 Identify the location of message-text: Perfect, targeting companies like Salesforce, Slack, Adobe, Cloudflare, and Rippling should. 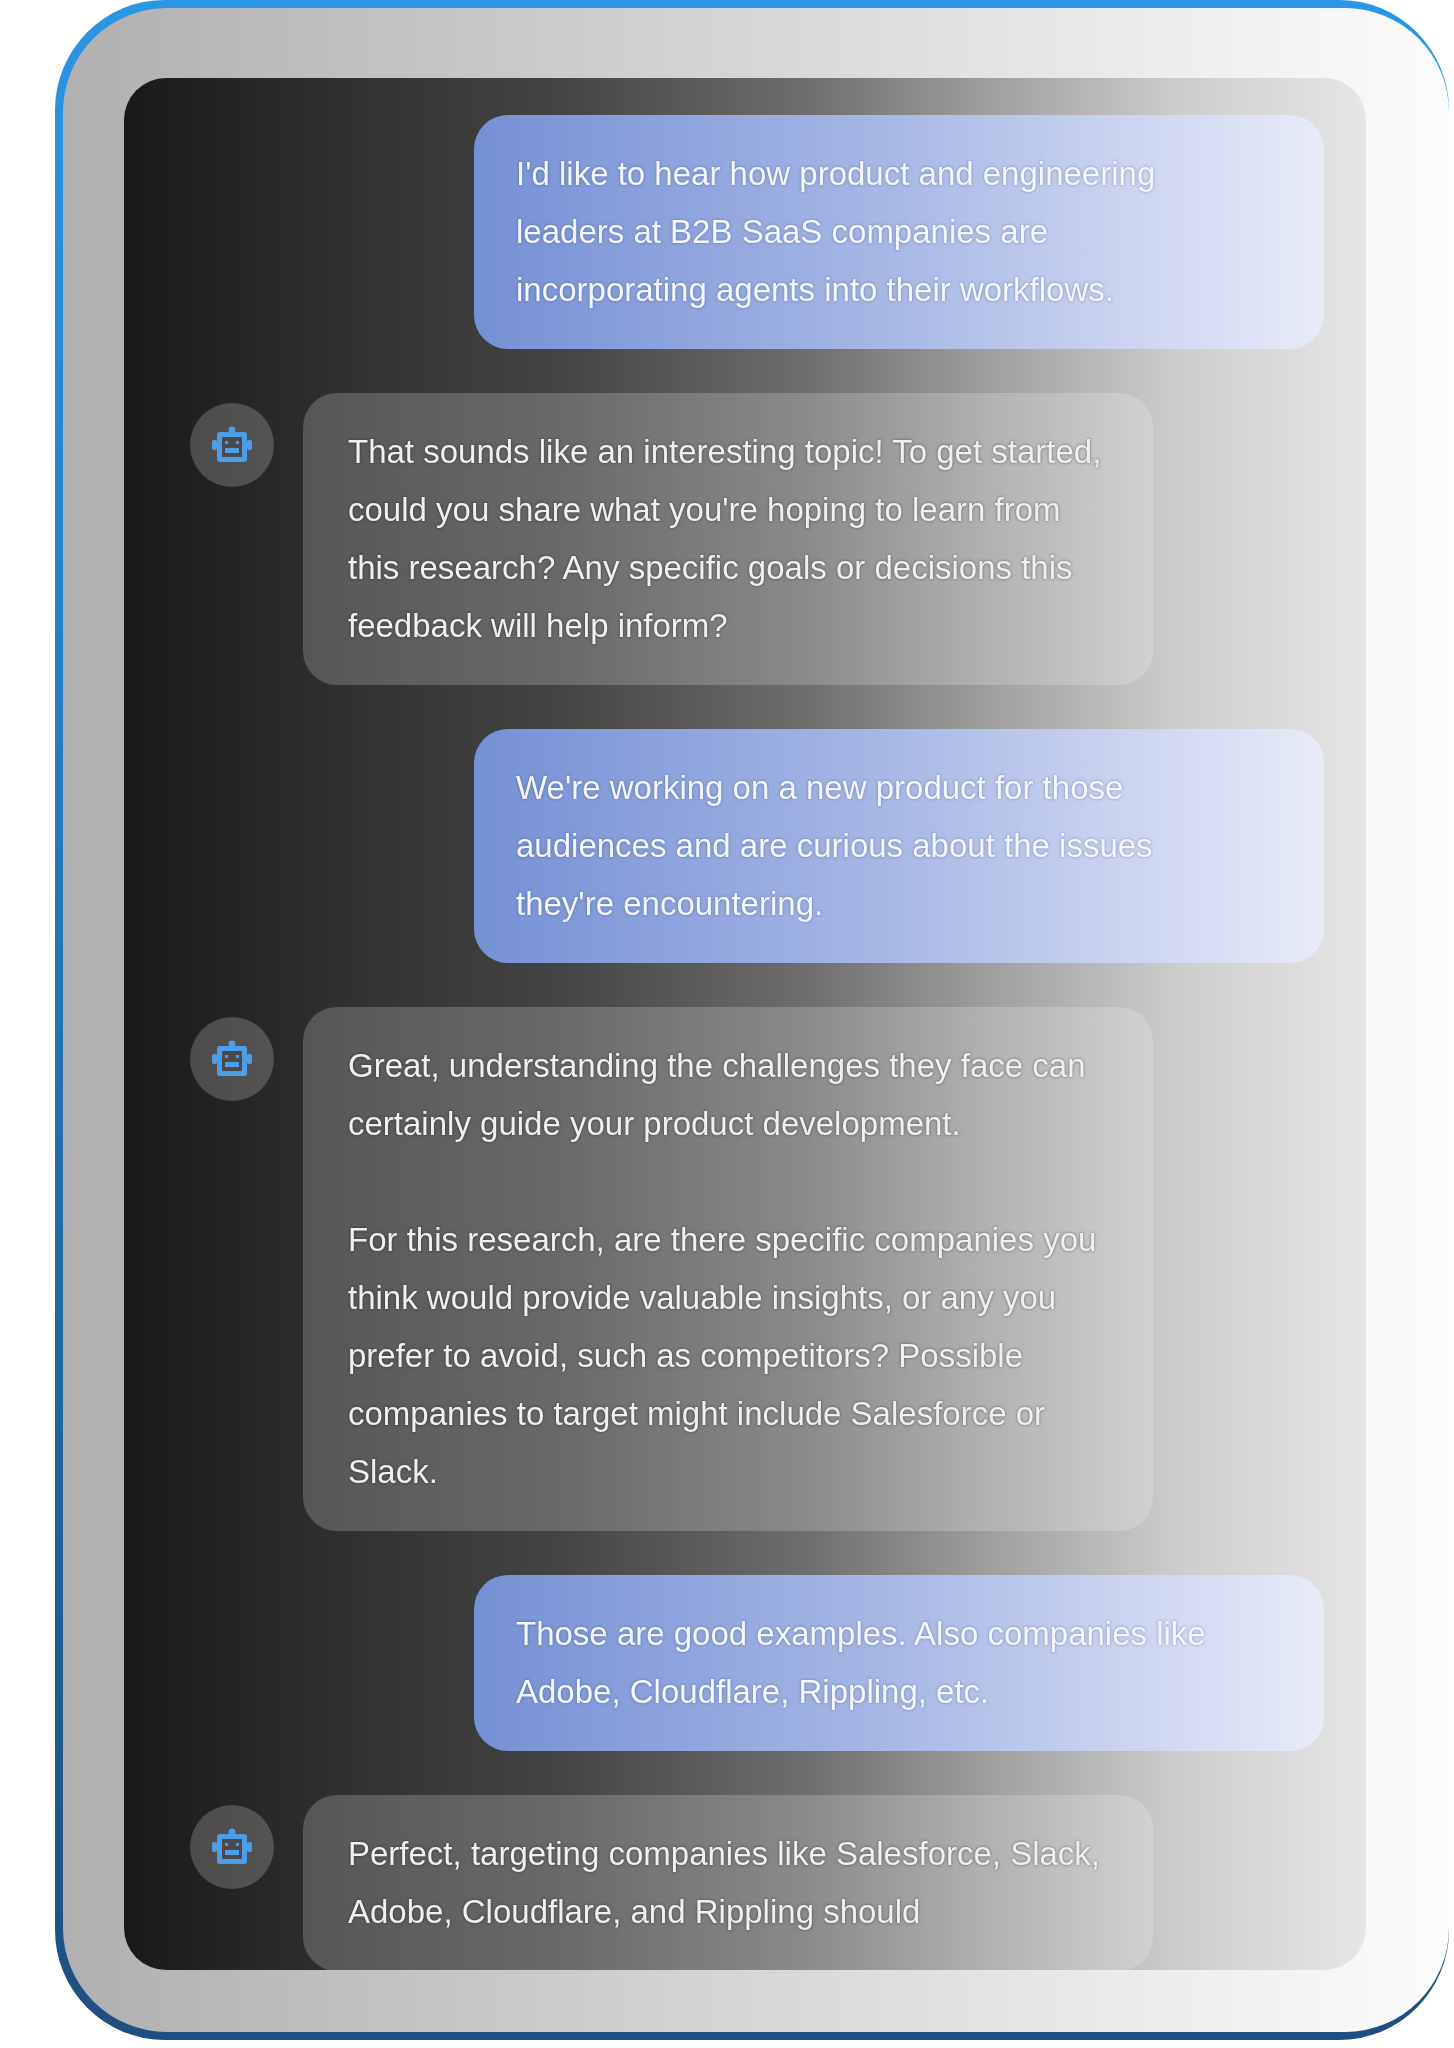
(725, 1883).